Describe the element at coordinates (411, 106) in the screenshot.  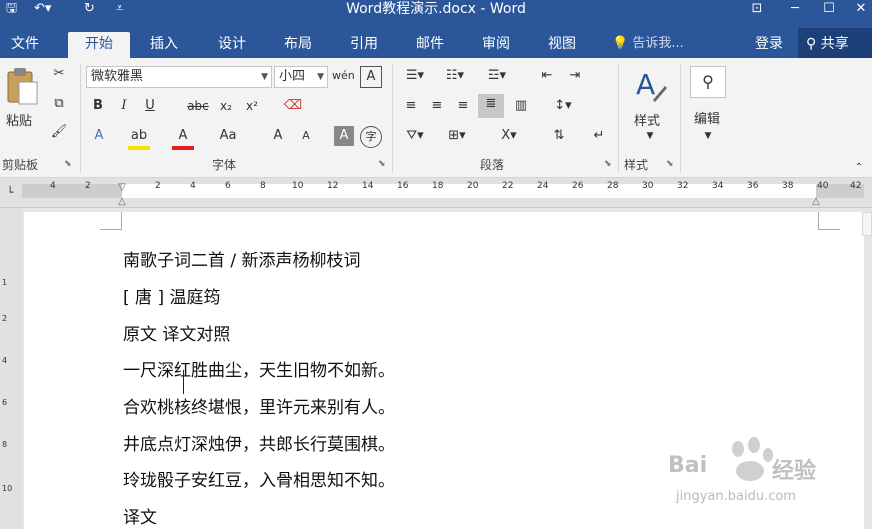
I see `align-left-icon: ≡` at that location.